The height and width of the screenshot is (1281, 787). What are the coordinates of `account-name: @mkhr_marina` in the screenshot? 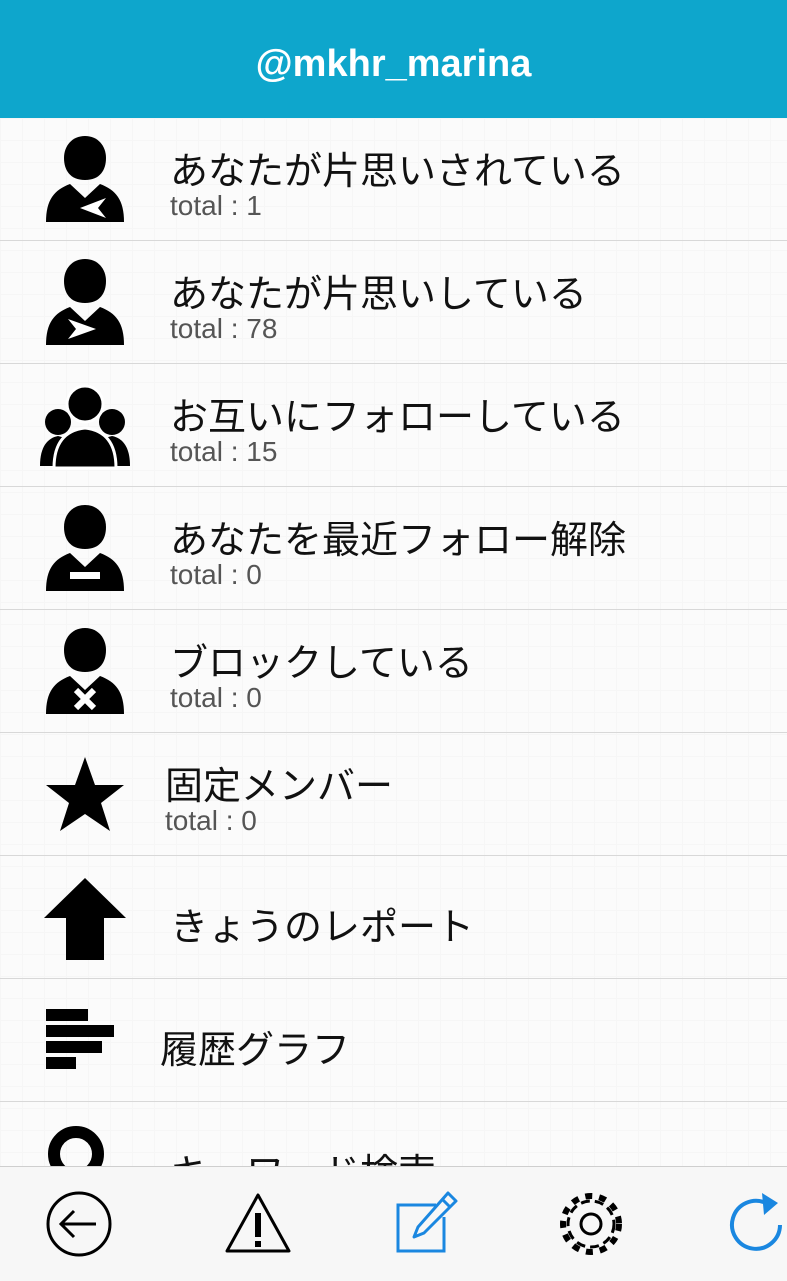 It's located at (393, 63).